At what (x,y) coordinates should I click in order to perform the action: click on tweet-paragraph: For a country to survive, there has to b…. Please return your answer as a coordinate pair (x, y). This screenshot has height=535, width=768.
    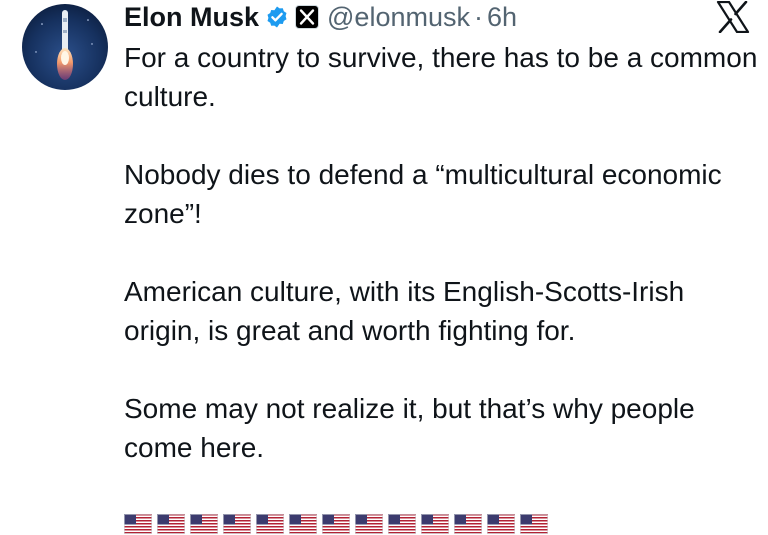
    Looking at the image, I should click on (441, 77).